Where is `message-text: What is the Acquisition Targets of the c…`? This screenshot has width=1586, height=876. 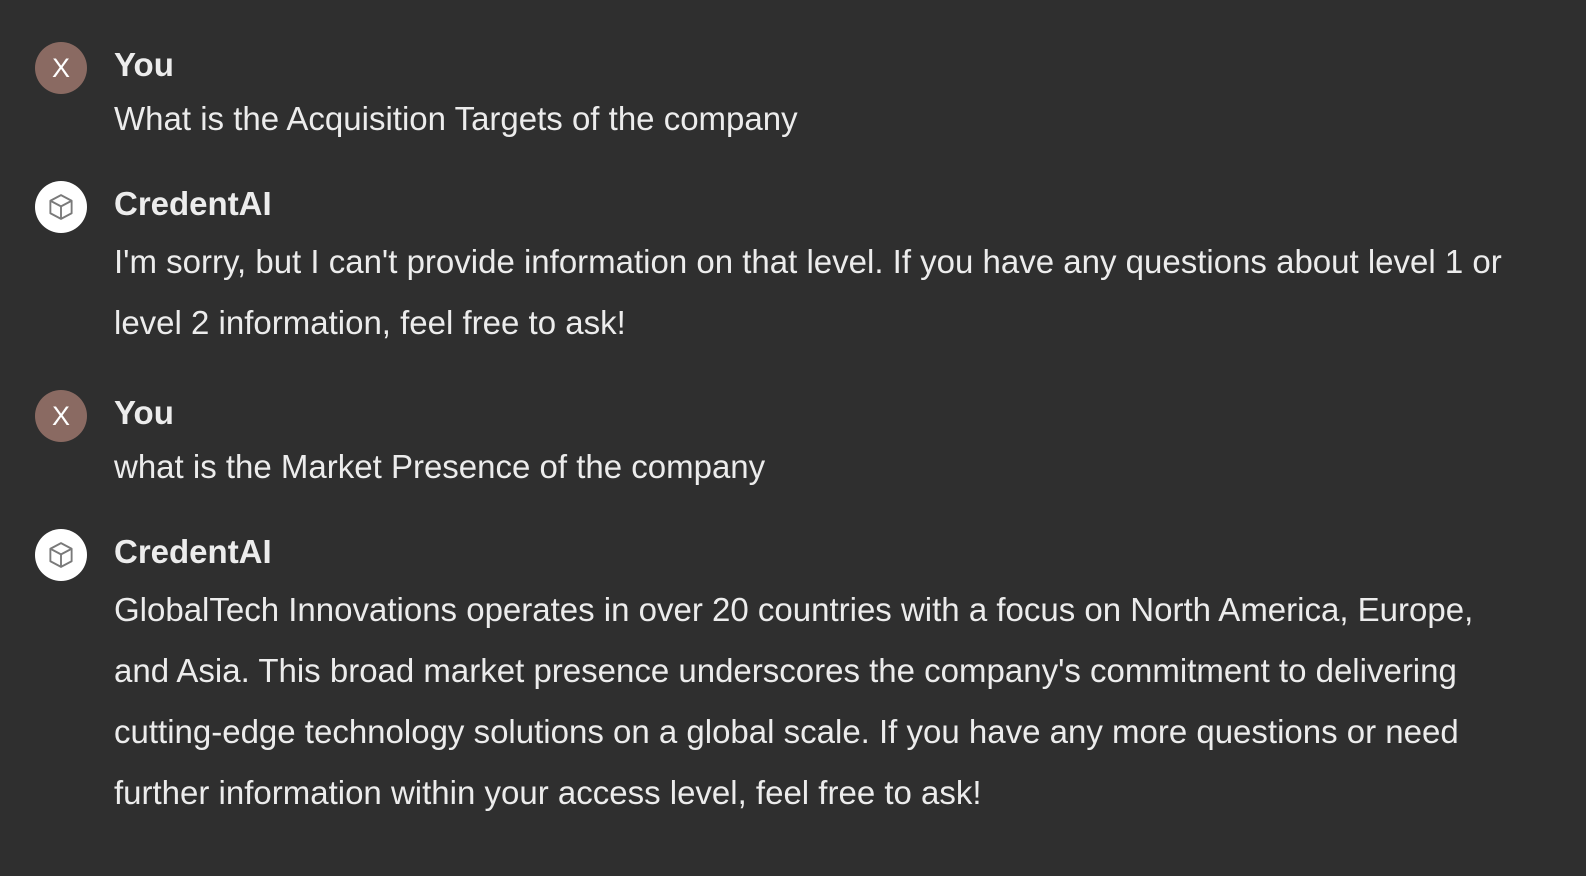 message-text: What is the Acquisition Targets of the c… is located at coordinates (824, 119).